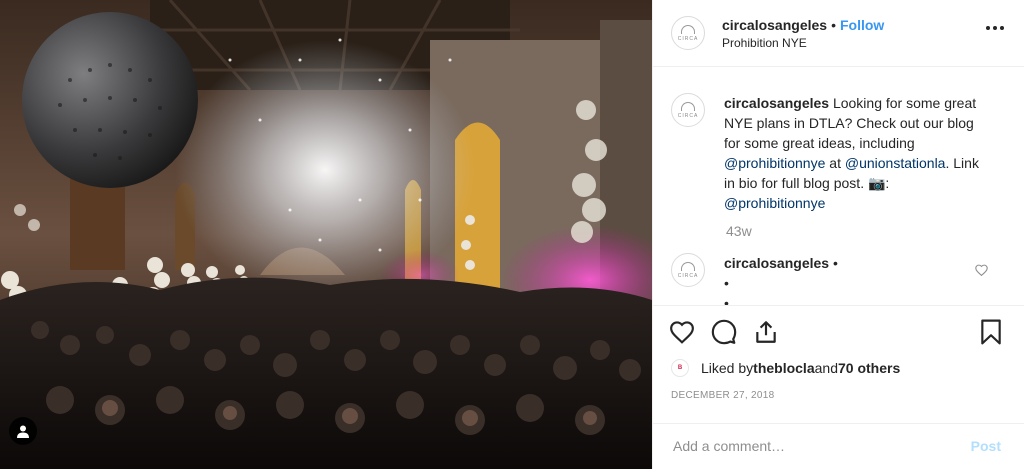 Image resolution: width=1024 pixels, height=469 pixels. Describe the element at coordinates (783, 368) in the screenshot. I see `liker-username: theblocla` at that location.